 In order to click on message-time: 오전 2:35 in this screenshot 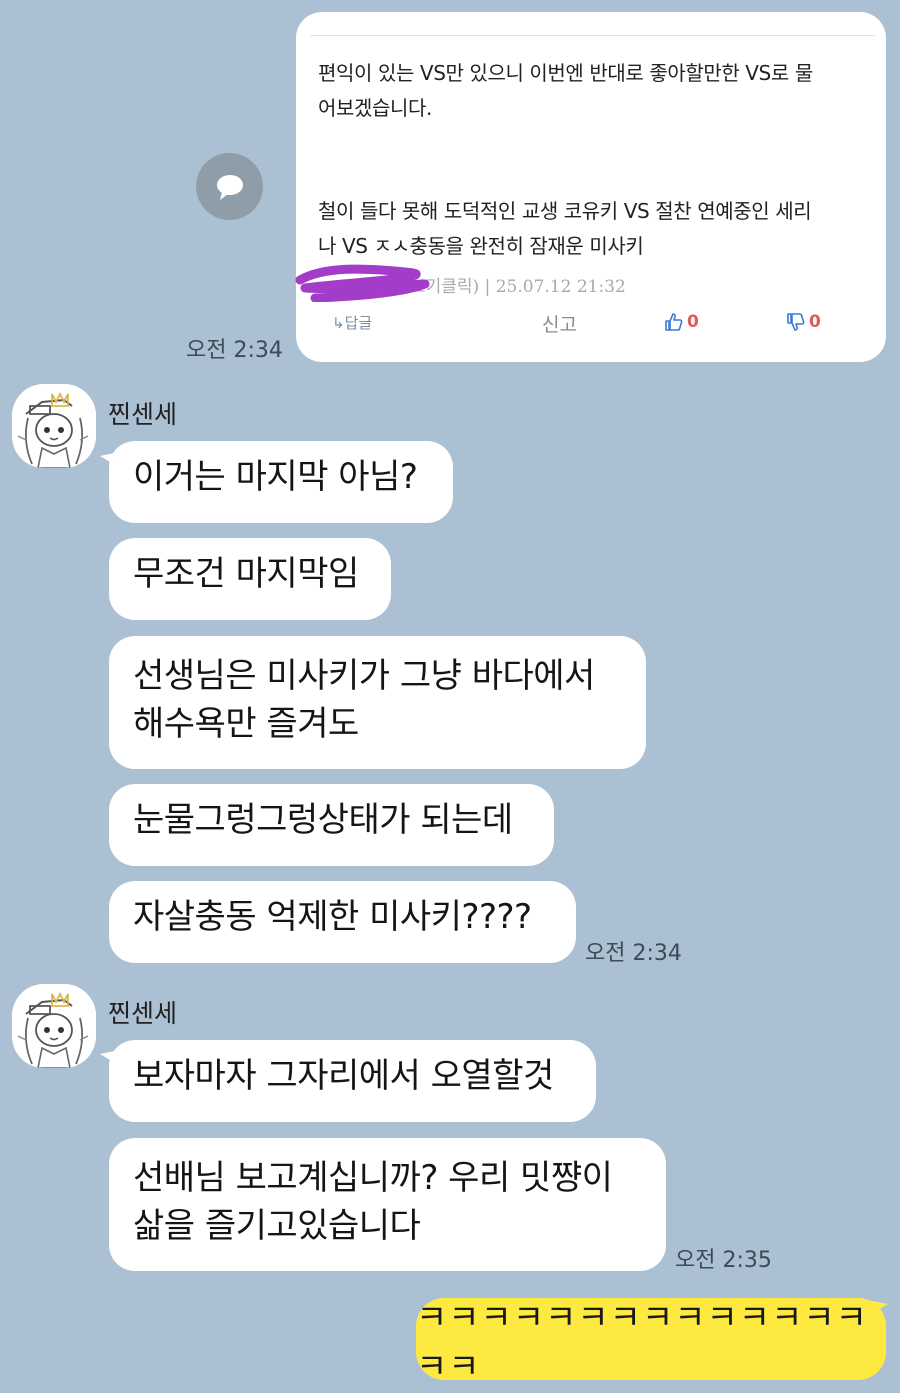, I will do `click(723, 1260)`.